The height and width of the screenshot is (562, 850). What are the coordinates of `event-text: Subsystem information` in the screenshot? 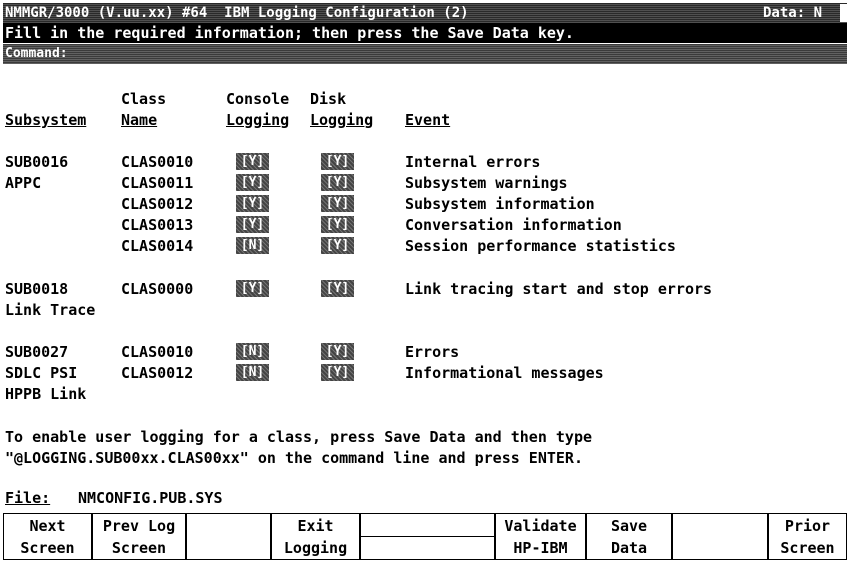 It's located at (500, 204).